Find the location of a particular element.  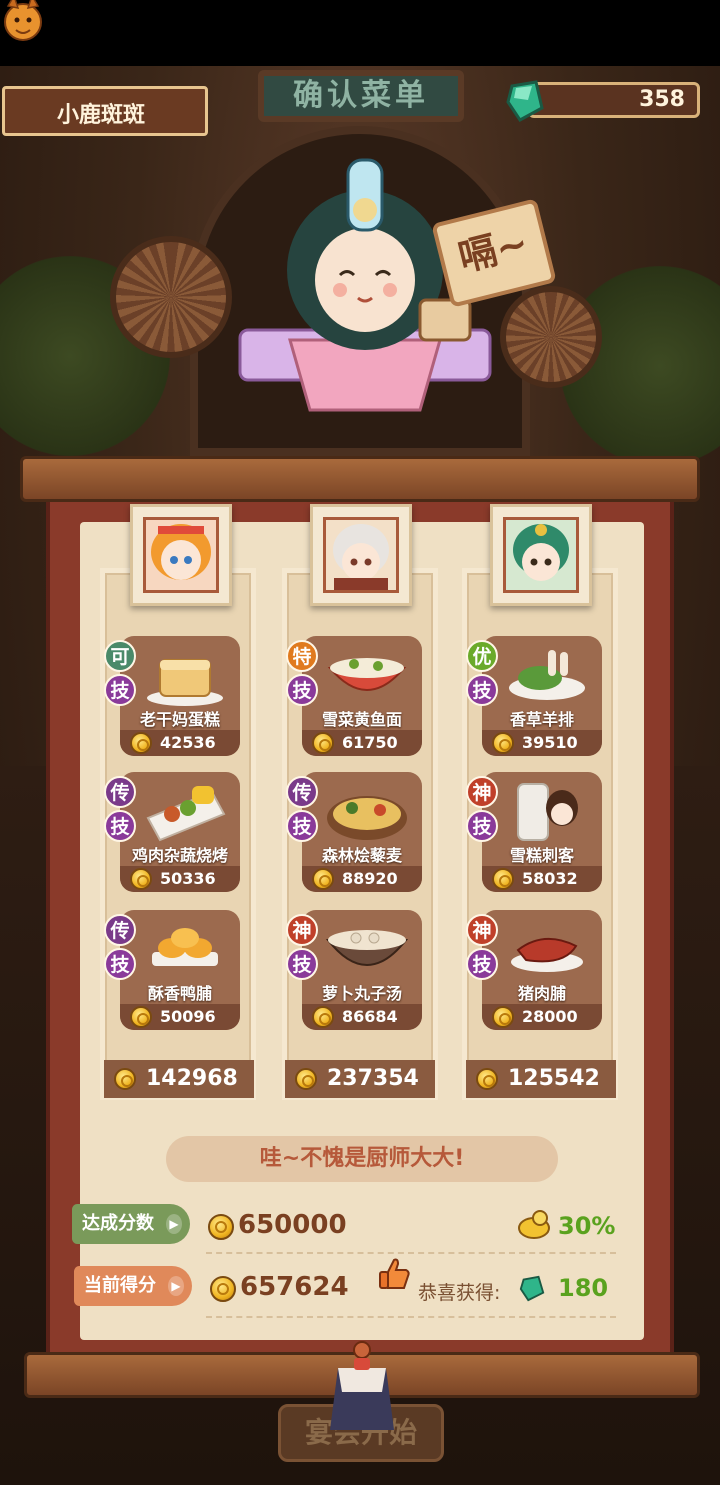

dish-score-bar: 58032 is located at coordinates (542, 879).